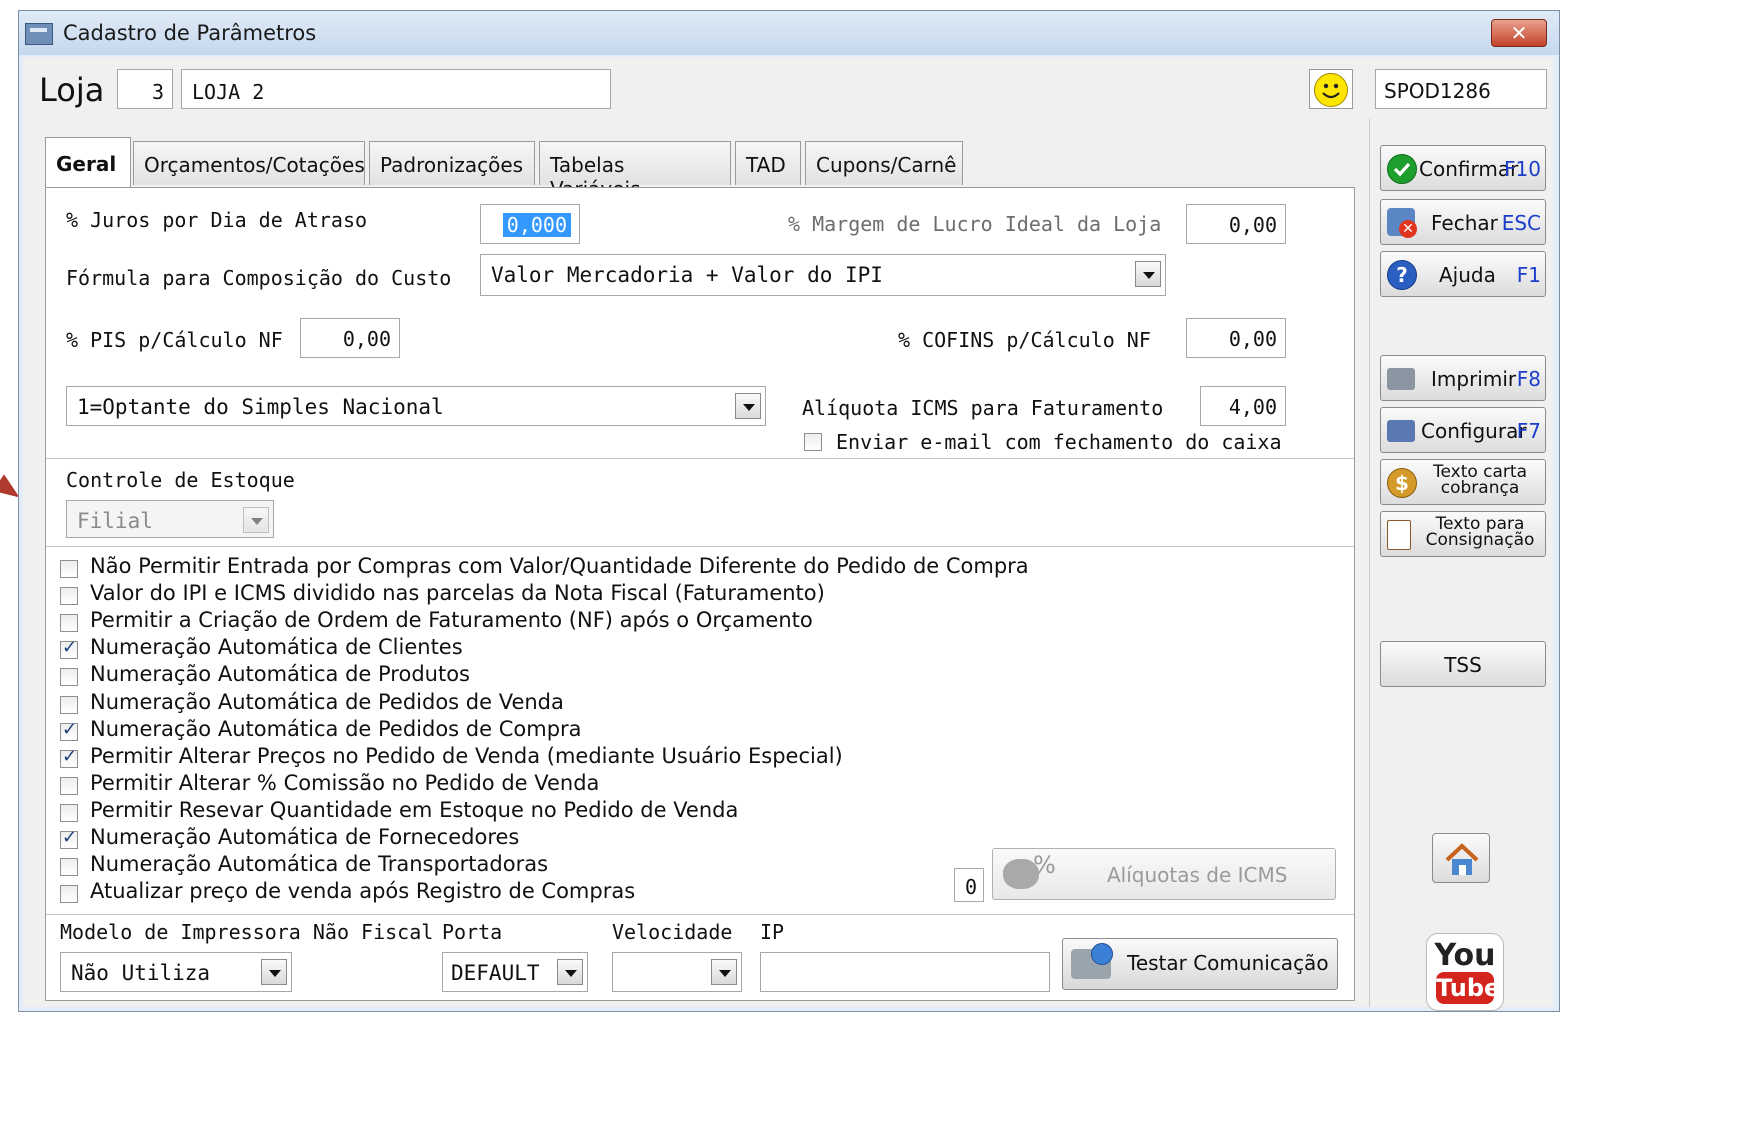 This screenshot has height=1122, width=1742. Describe the element at coordinates (677, 972) in the screenshot. I see `speed-select` at that location.